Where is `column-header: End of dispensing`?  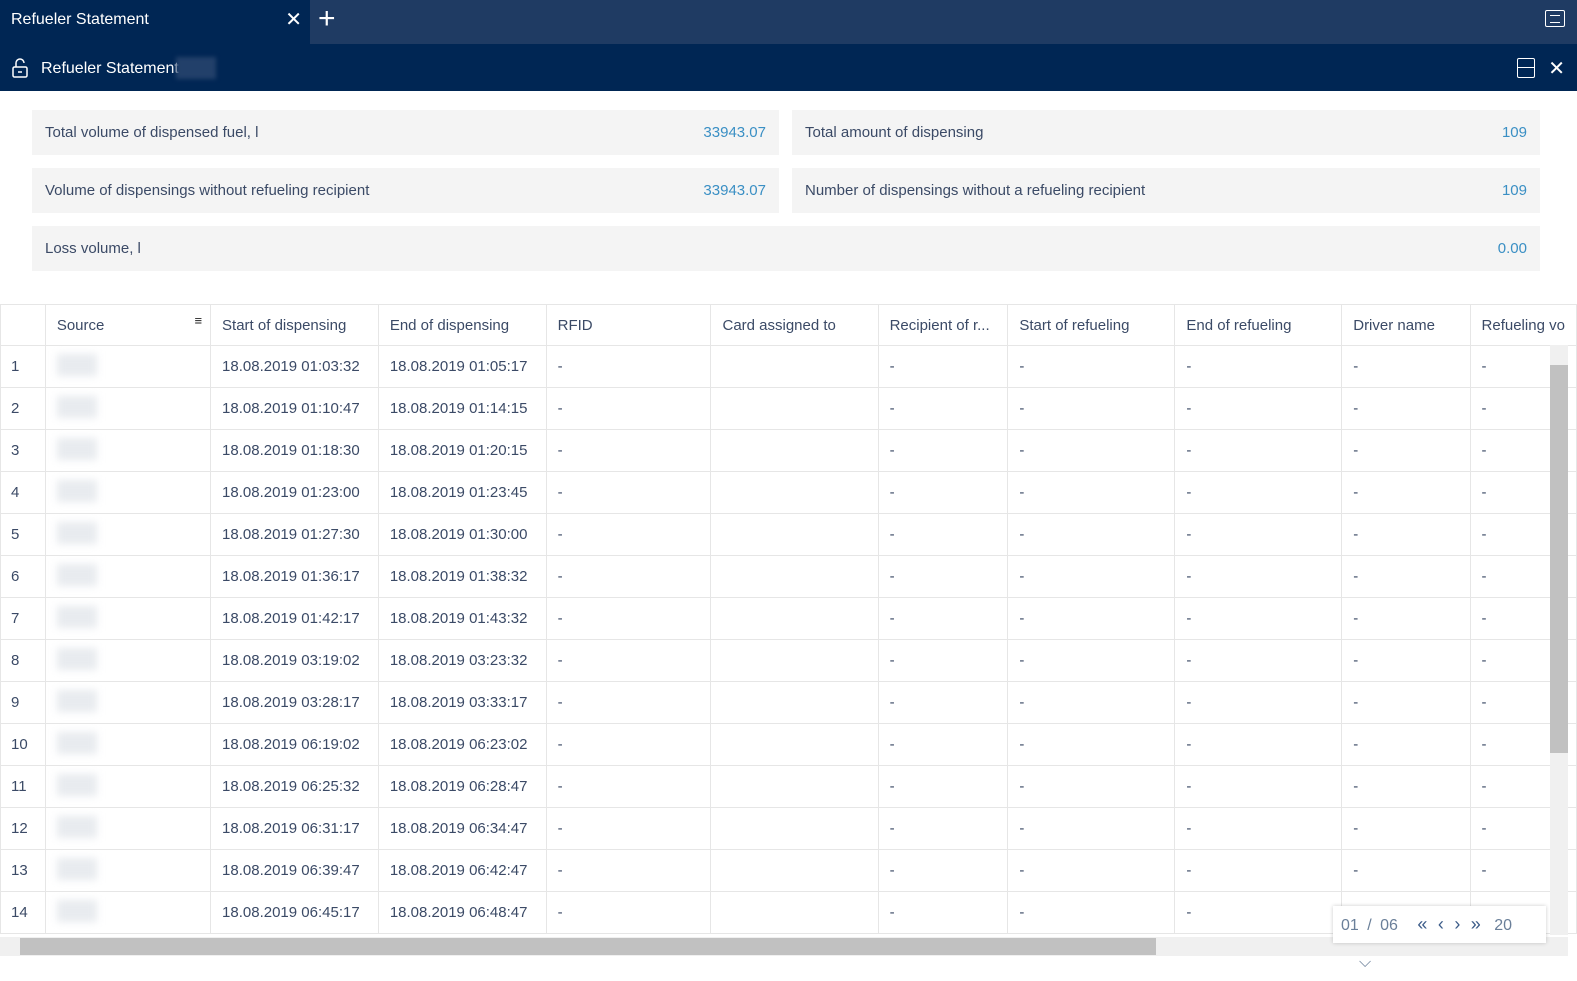
column-header: End of dispensing is located at coordinates (462, 325).